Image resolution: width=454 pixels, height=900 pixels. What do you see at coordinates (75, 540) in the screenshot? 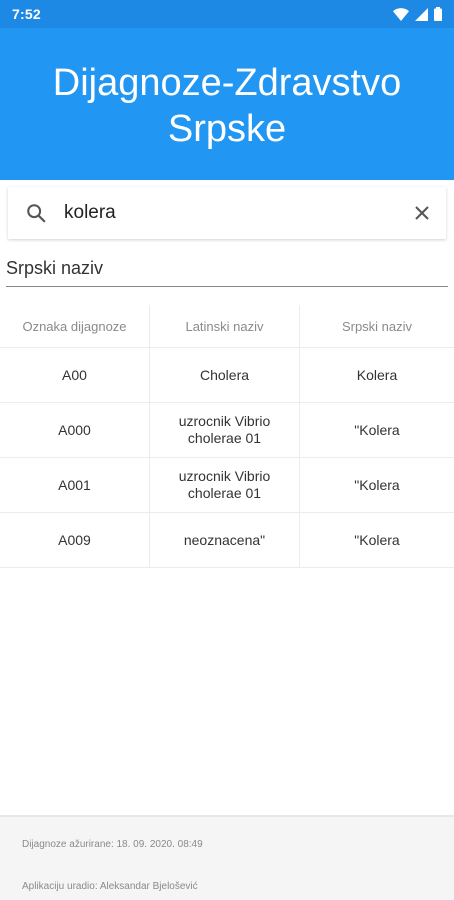
I see `cell-code: A009` at bounding box center [75, 540].